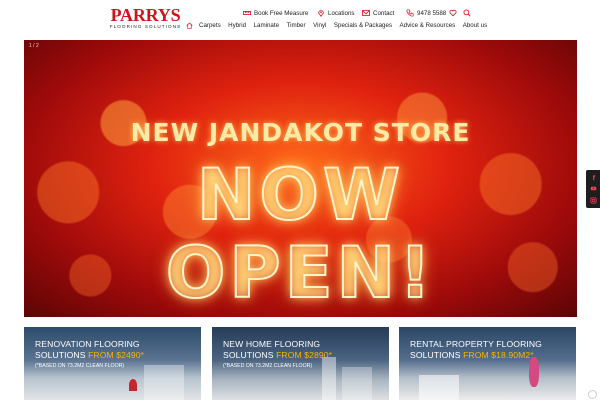  Describe the element at coordinates (319, 25) in the screenshot. I see `nav-vinyl: Vinyl` at that location.